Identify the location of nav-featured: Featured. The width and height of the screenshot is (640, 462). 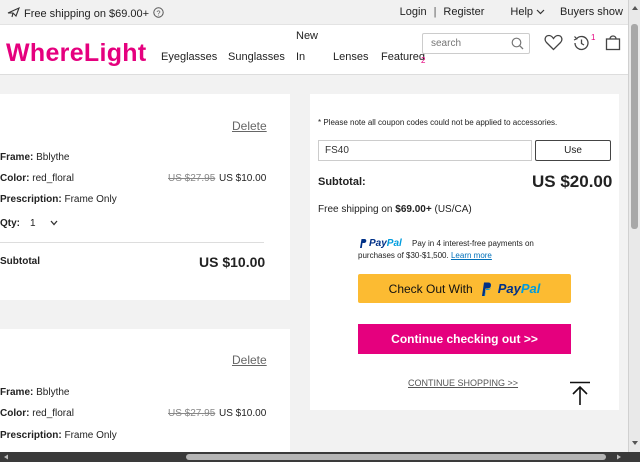
(403, 57).